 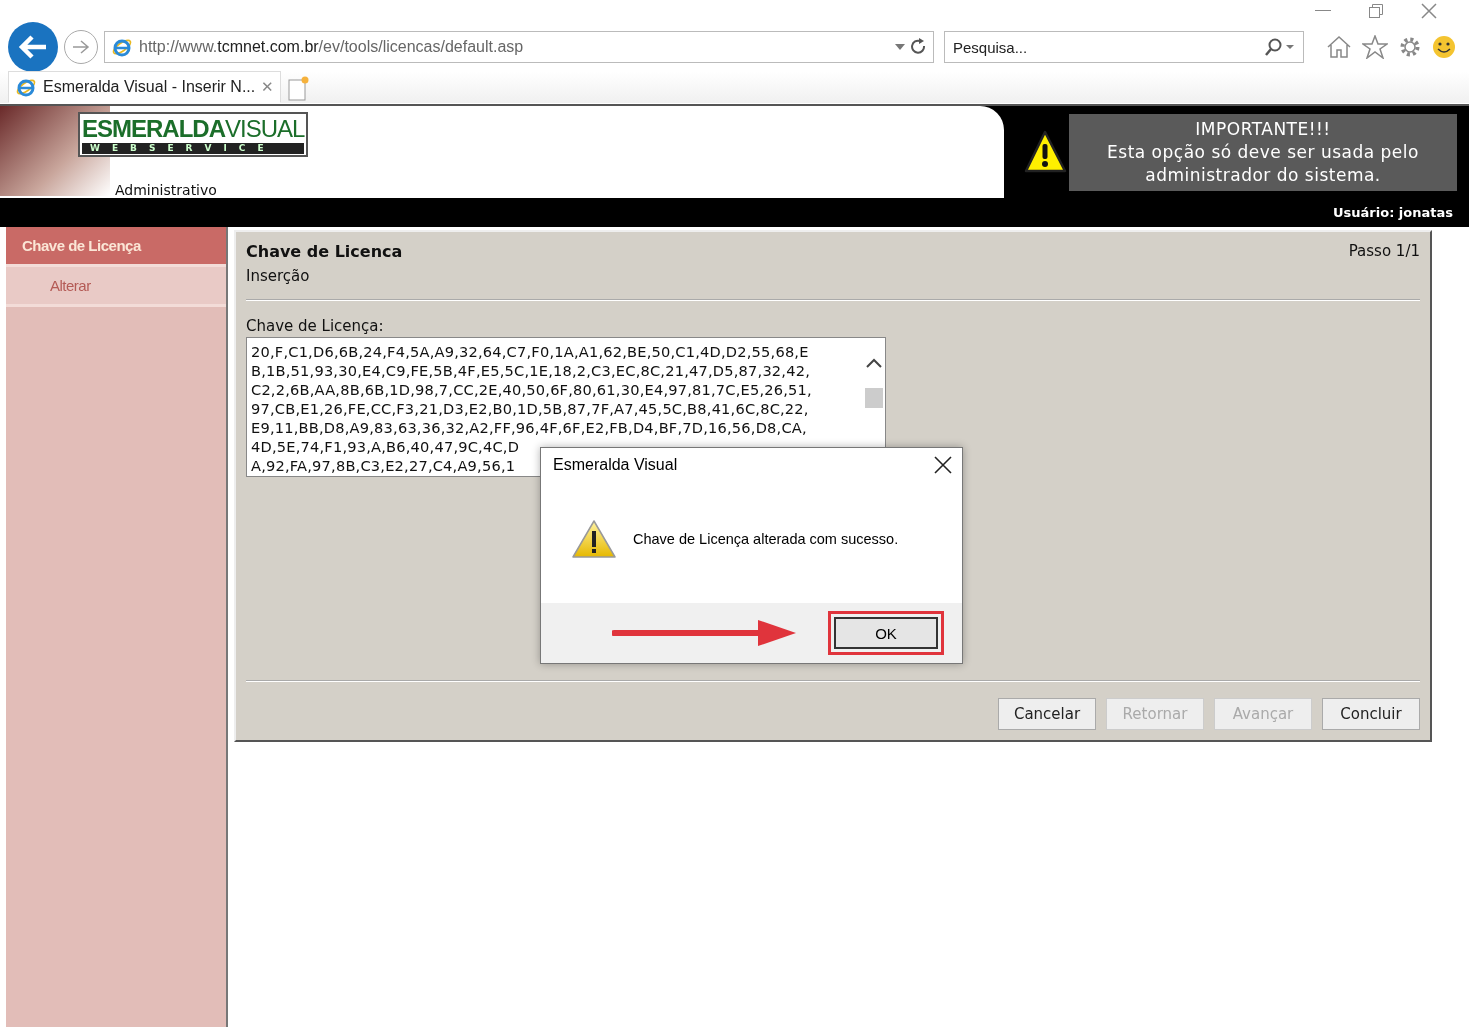 I want to click on field-label: Chave de Licença:, so click(x=315, y=326).